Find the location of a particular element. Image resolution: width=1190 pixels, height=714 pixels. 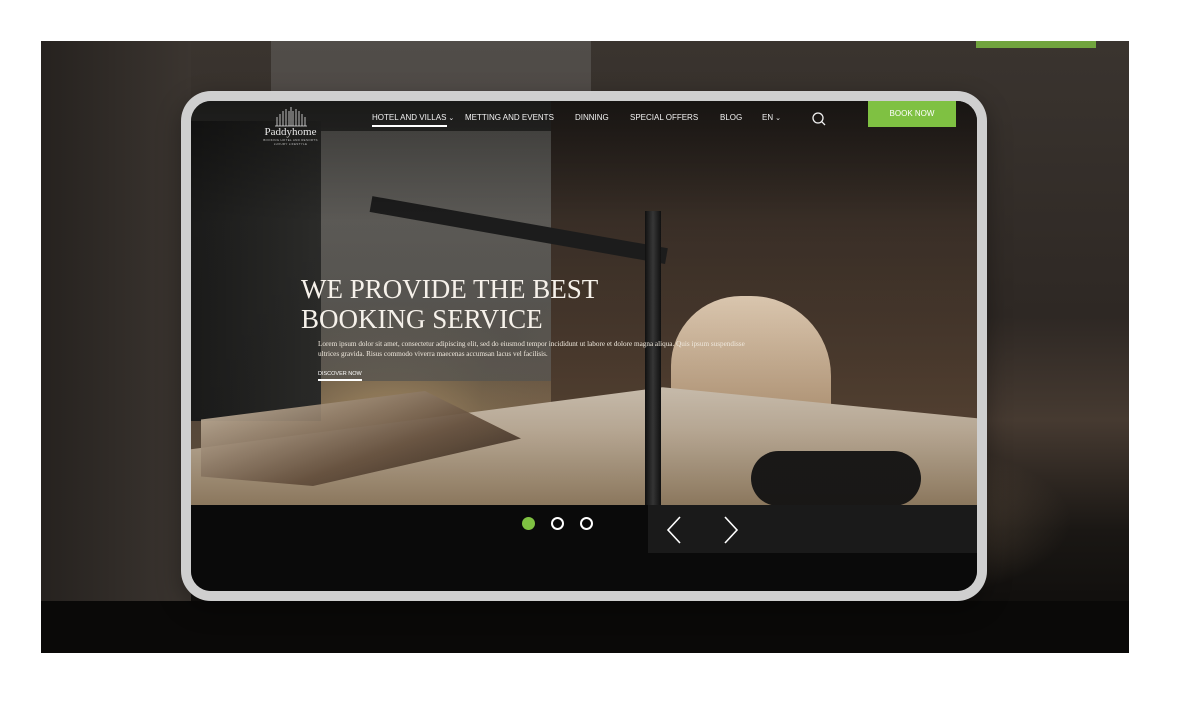

nav-item-label: BLOG is located at coordinates (731, 117).